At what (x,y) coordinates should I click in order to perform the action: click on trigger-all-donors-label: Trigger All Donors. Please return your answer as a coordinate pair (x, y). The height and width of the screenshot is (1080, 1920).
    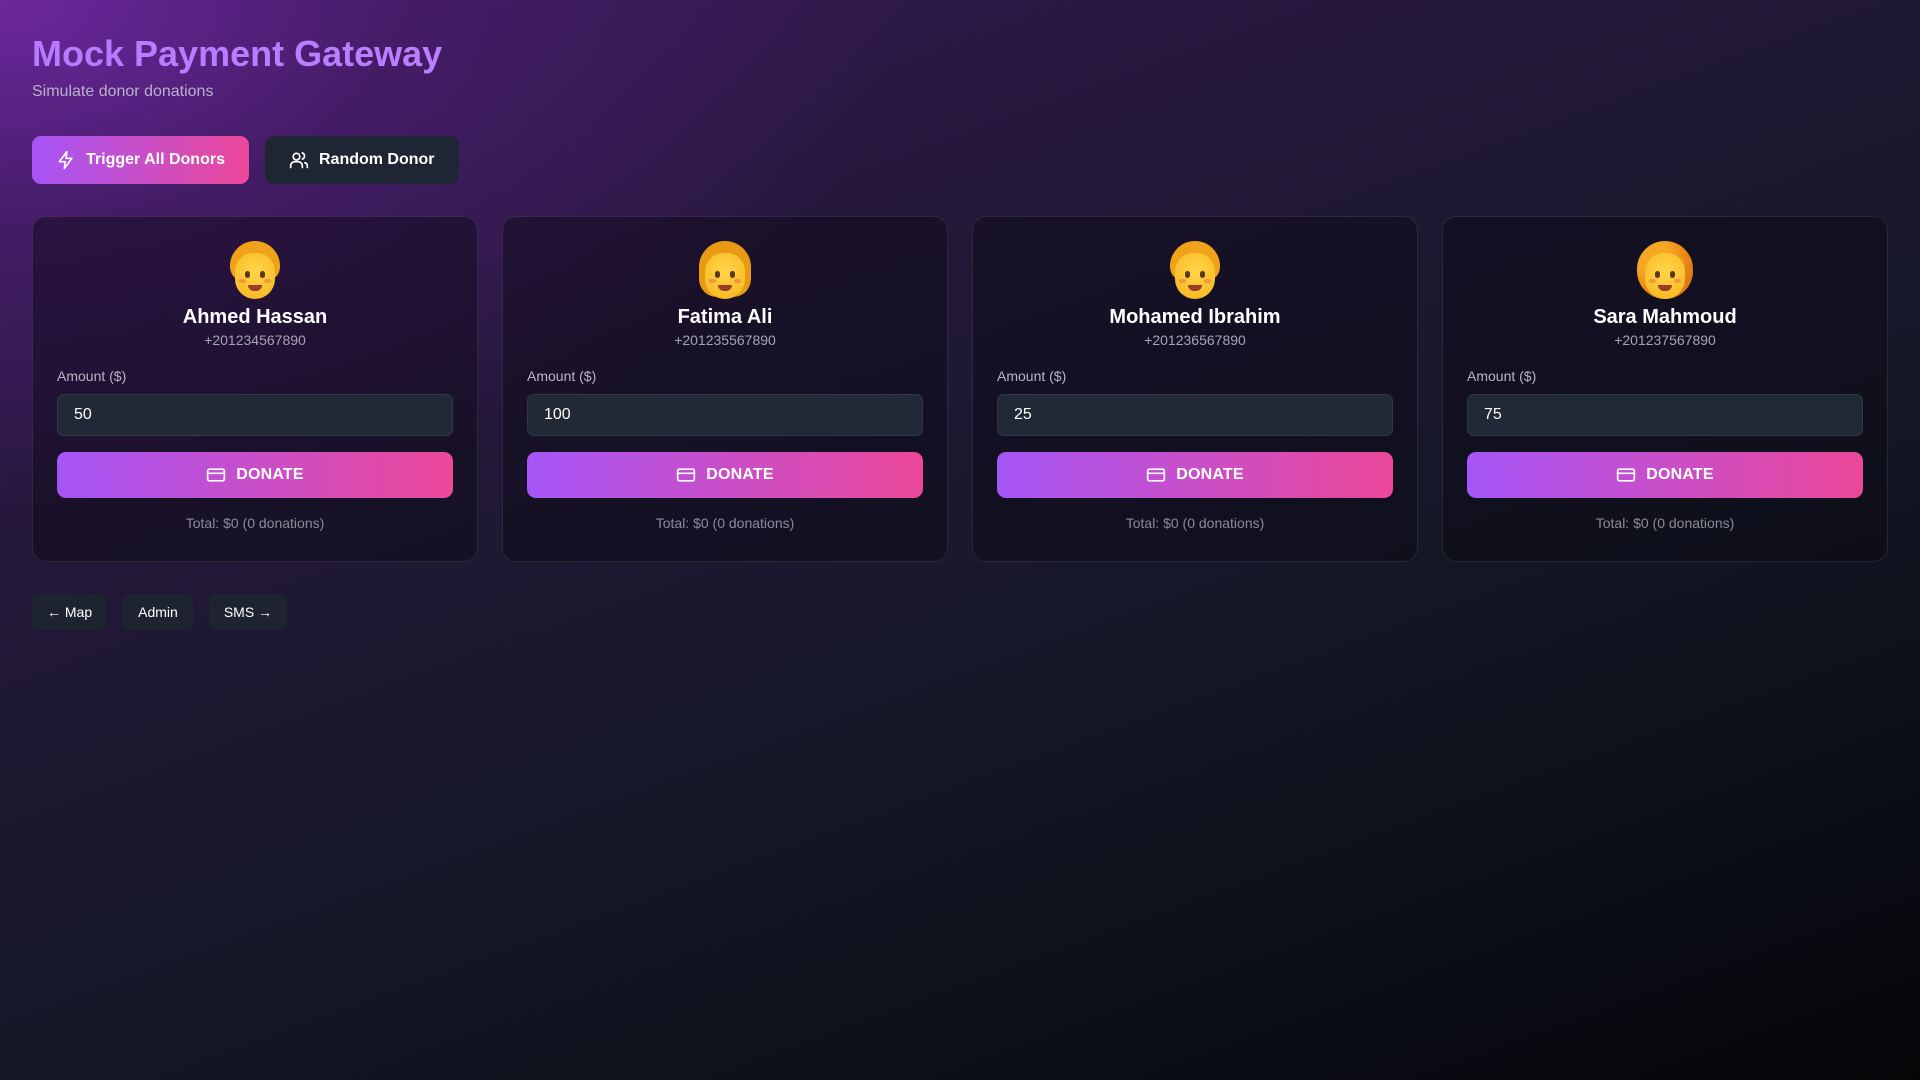
    Looking at the image, I should click on (155, 159).